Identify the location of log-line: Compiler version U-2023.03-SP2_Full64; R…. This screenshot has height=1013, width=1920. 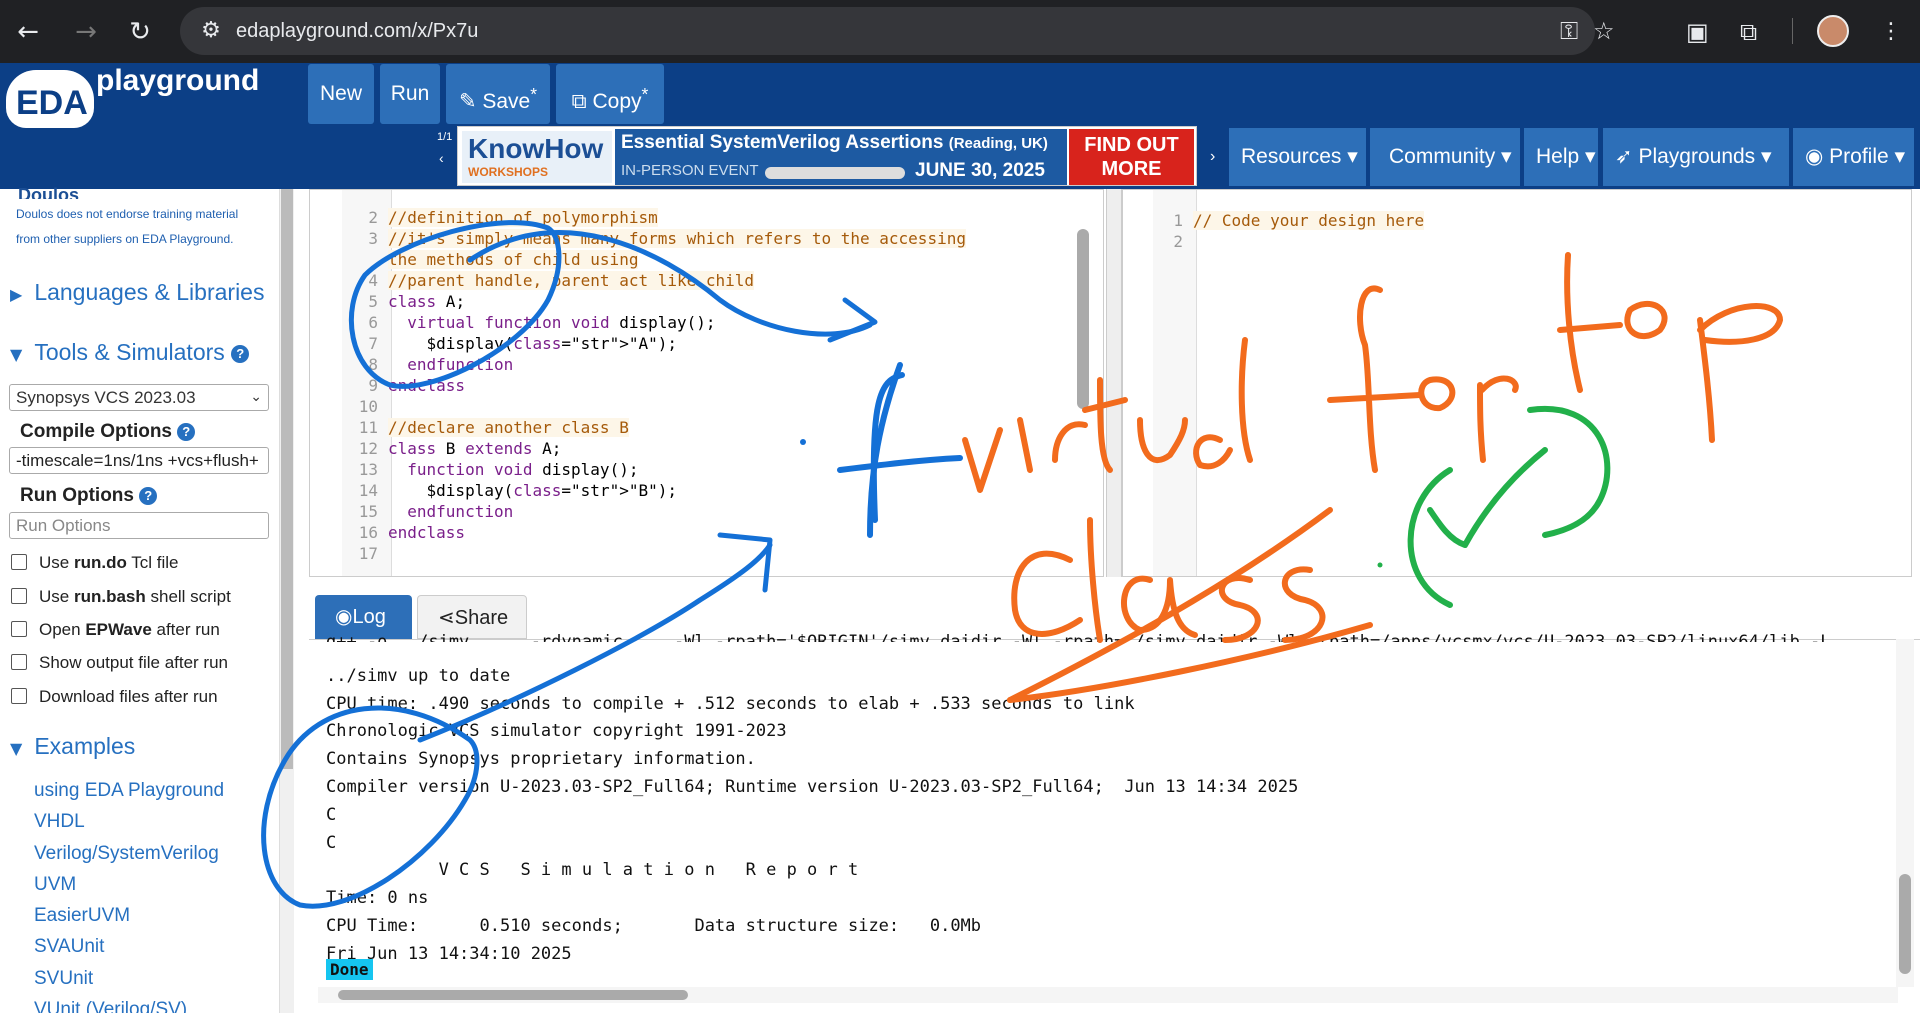
(812, 787).